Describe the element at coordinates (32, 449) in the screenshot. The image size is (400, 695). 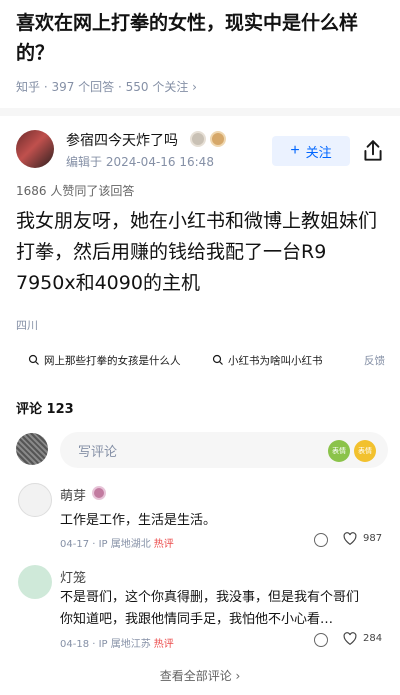
I see `current-user-avatar` at that location.